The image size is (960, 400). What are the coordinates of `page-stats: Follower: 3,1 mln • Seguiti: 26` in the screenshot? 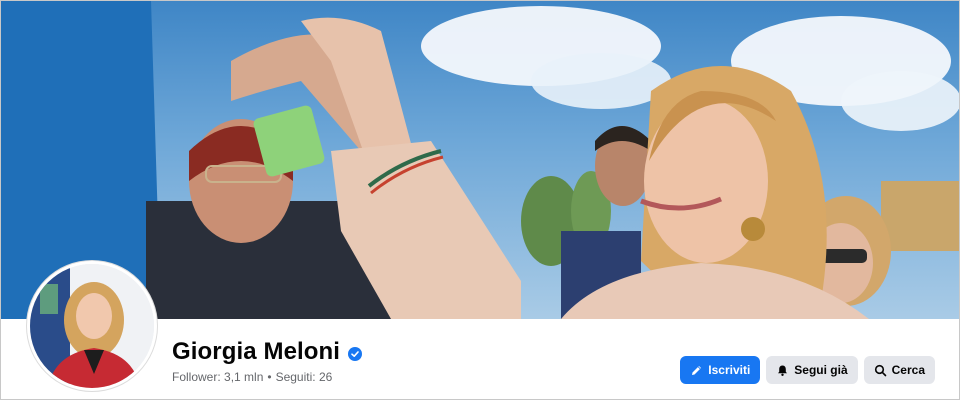 It's located at (252, 377).